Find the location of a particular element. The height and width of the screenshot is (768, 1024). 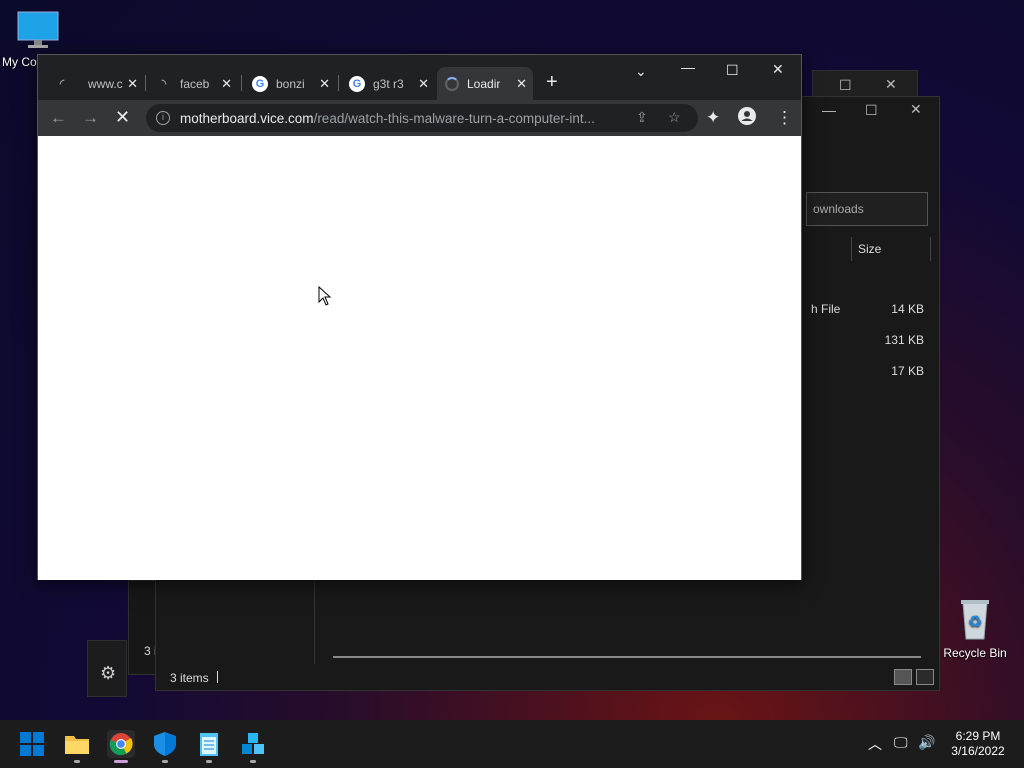

row-size: 17 KB is located at coordinates (907, 371).